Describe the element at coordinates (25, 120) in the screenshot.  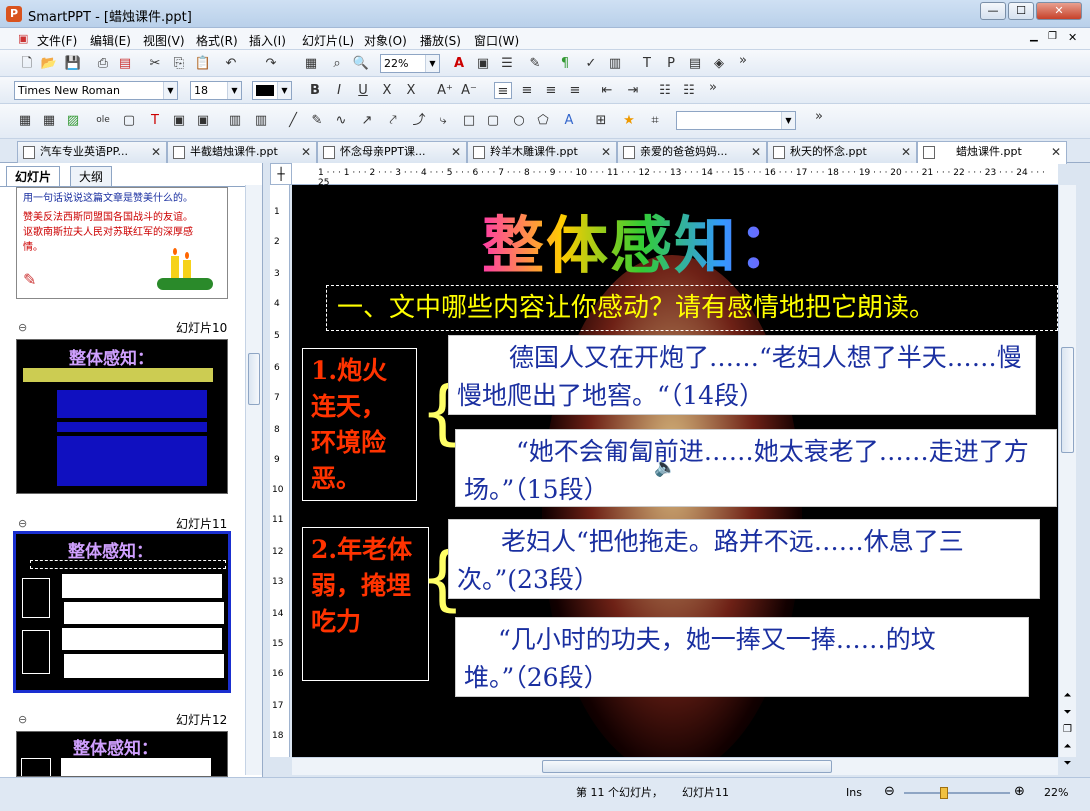
I see `select-icon: ▦` at that location.